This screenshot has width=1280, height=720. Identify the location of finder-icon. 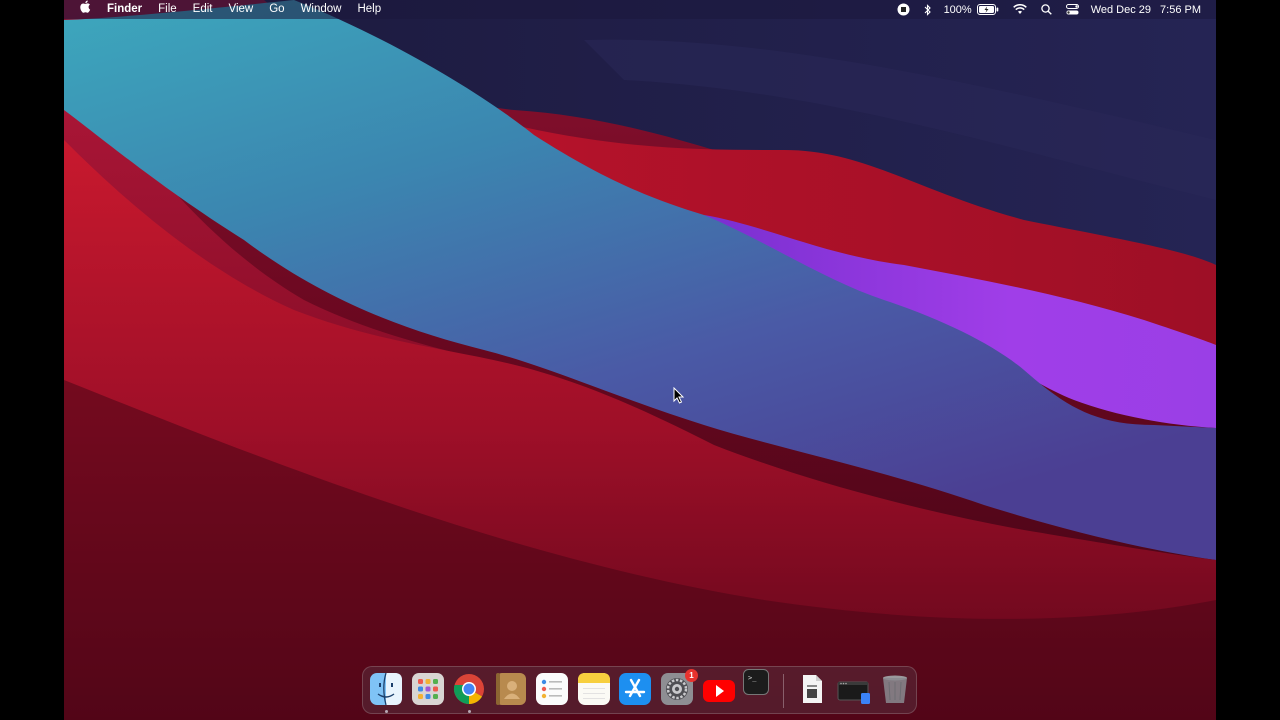
(386, 689).